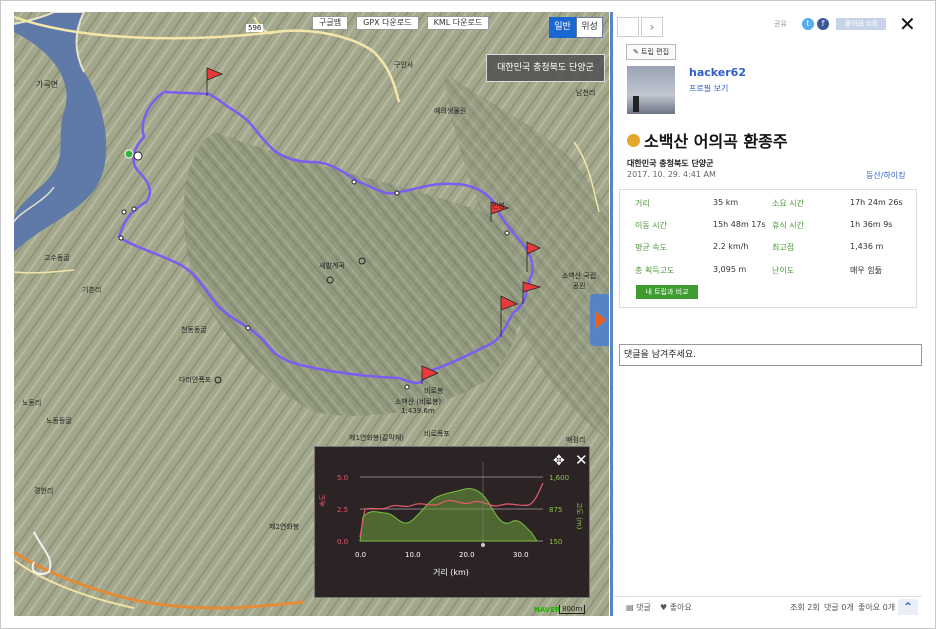 The height and width of the screenshot is (629, 936). Describe the element at coordinates (667, 292) in the screenshot. I see `compare-trip-button: 내 트립과 비교` at that location.